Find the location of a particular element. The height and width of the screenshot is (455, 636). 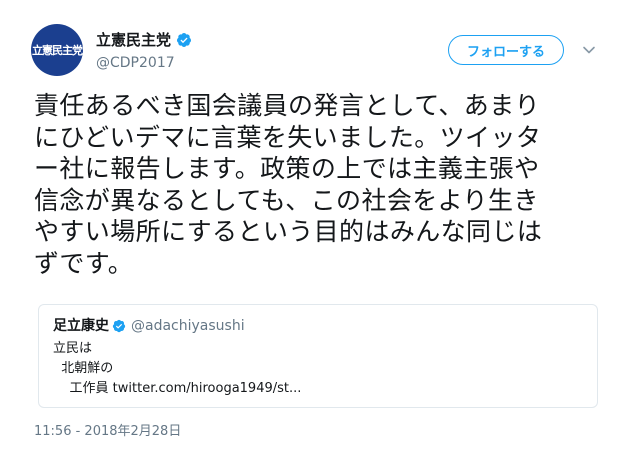

author-name: 立憲民主党 is located at coordinates (133, 40).